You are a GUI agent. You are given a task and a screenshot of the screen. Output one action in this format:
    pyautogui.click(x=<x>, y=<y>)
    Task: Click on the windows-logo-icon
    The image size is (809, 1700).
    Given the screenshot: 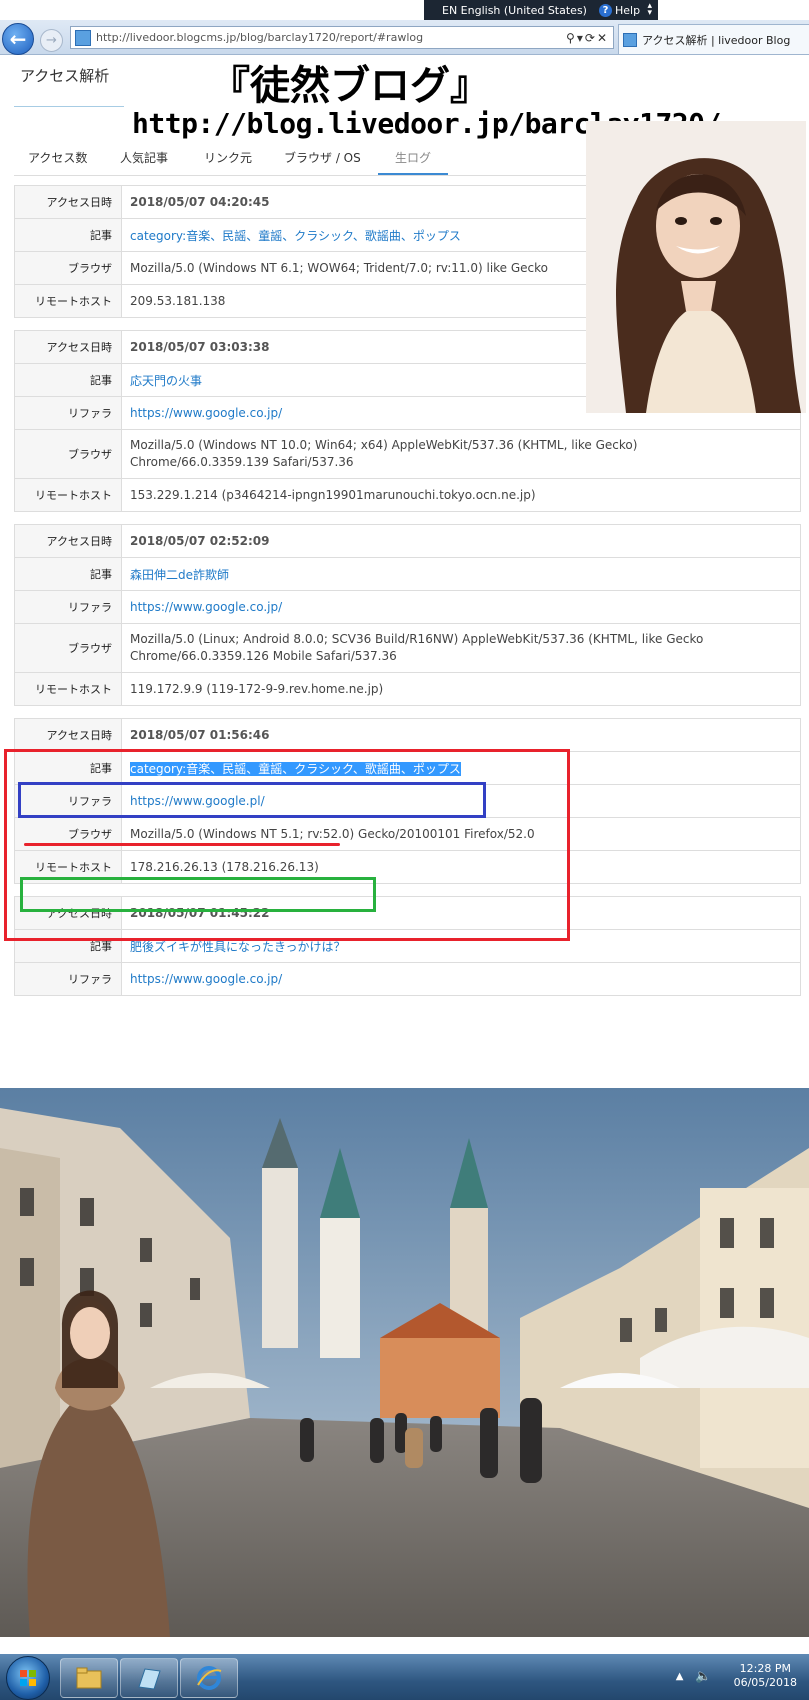 What is the action you would take?
    pyautogui.click(x=28, y=1678)
    